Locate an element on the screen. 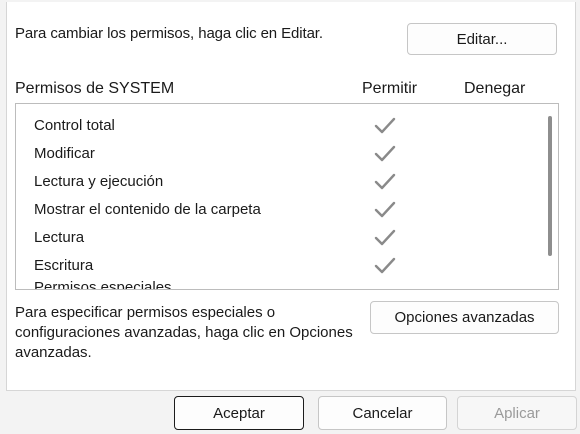 Image resolution: width=580 pixels, height=434 pixels. footer-divider is located at coordinates (290, 390).